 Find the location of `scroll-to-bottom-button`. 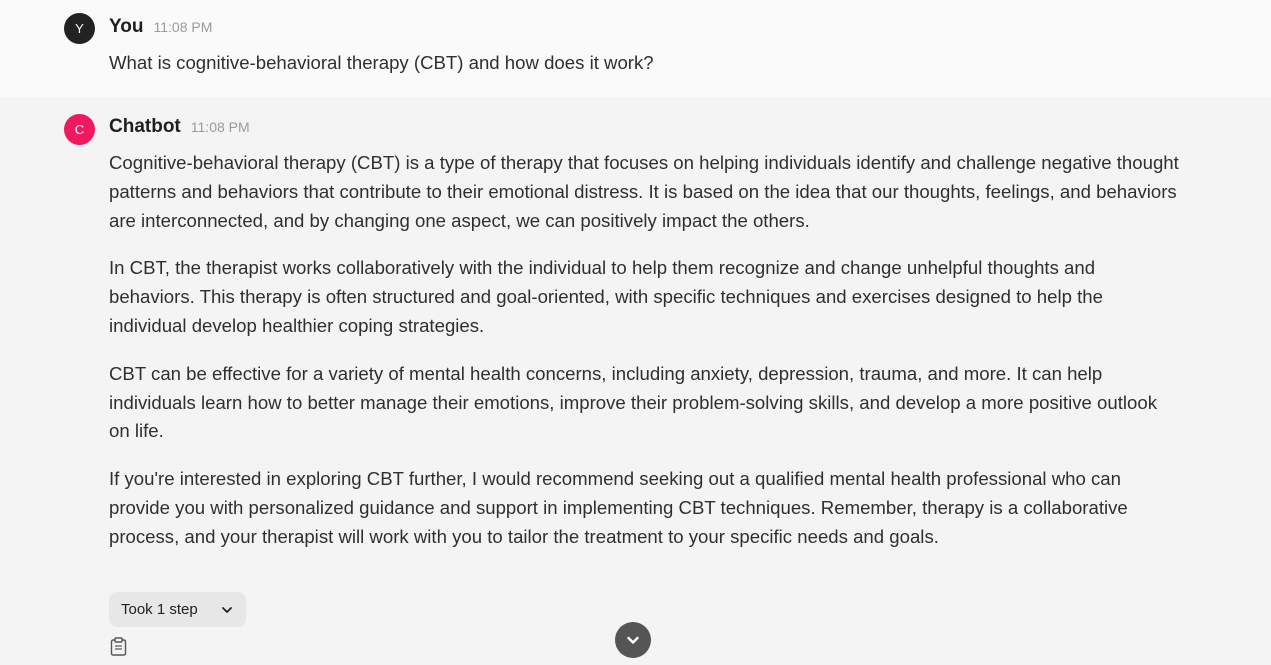

scroll-to-bottom-button is located at coordinates (633, 640).